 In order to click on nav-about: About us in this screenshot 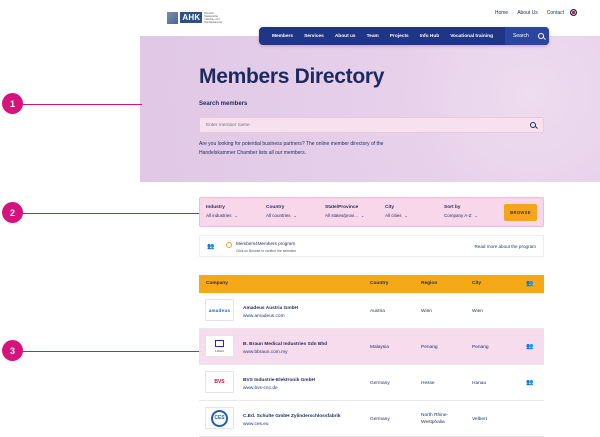, I will do `click(345, 36)`.